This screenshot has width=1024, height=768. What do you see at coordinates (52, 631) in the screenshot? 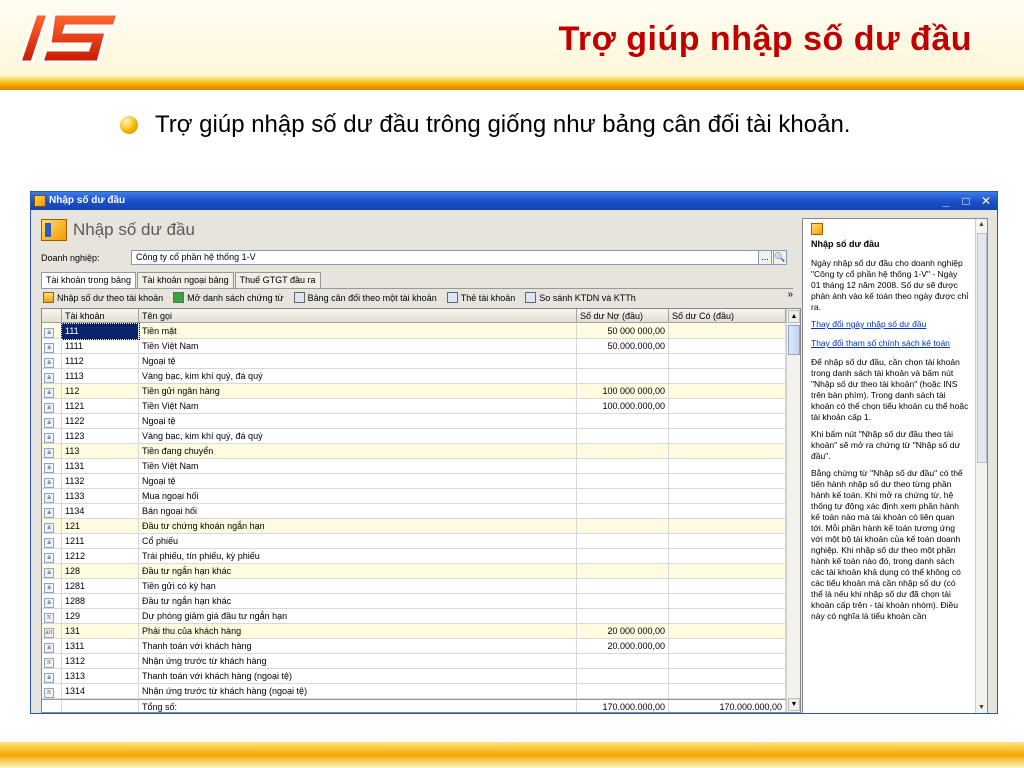
I see `row-indicator: aπ` at bounding box center [52, 631].